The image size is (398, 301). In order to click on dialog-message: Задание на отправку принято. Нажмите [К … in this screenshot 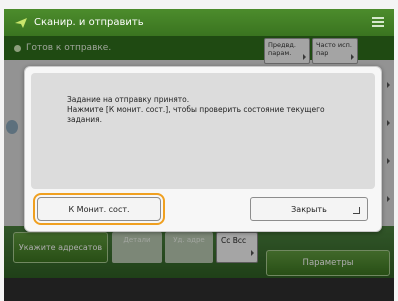, I will do `click(196, 109)`.